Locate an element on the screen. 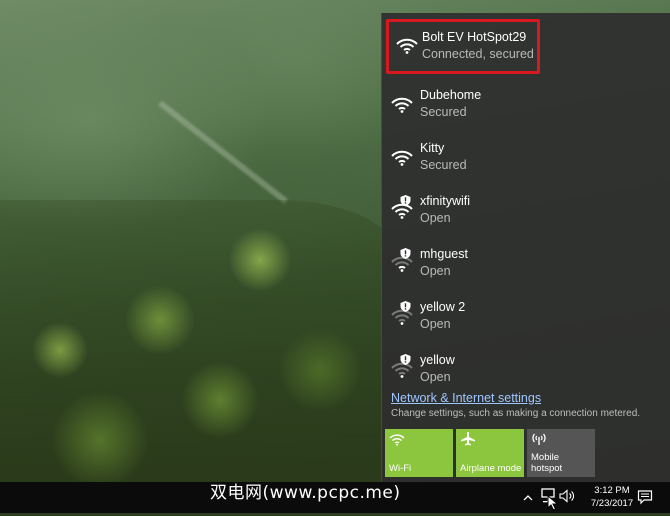 The width and height of the screenshot is (670, 516). network-item-yellow: yellow Open is located at coordinates (526, 370).